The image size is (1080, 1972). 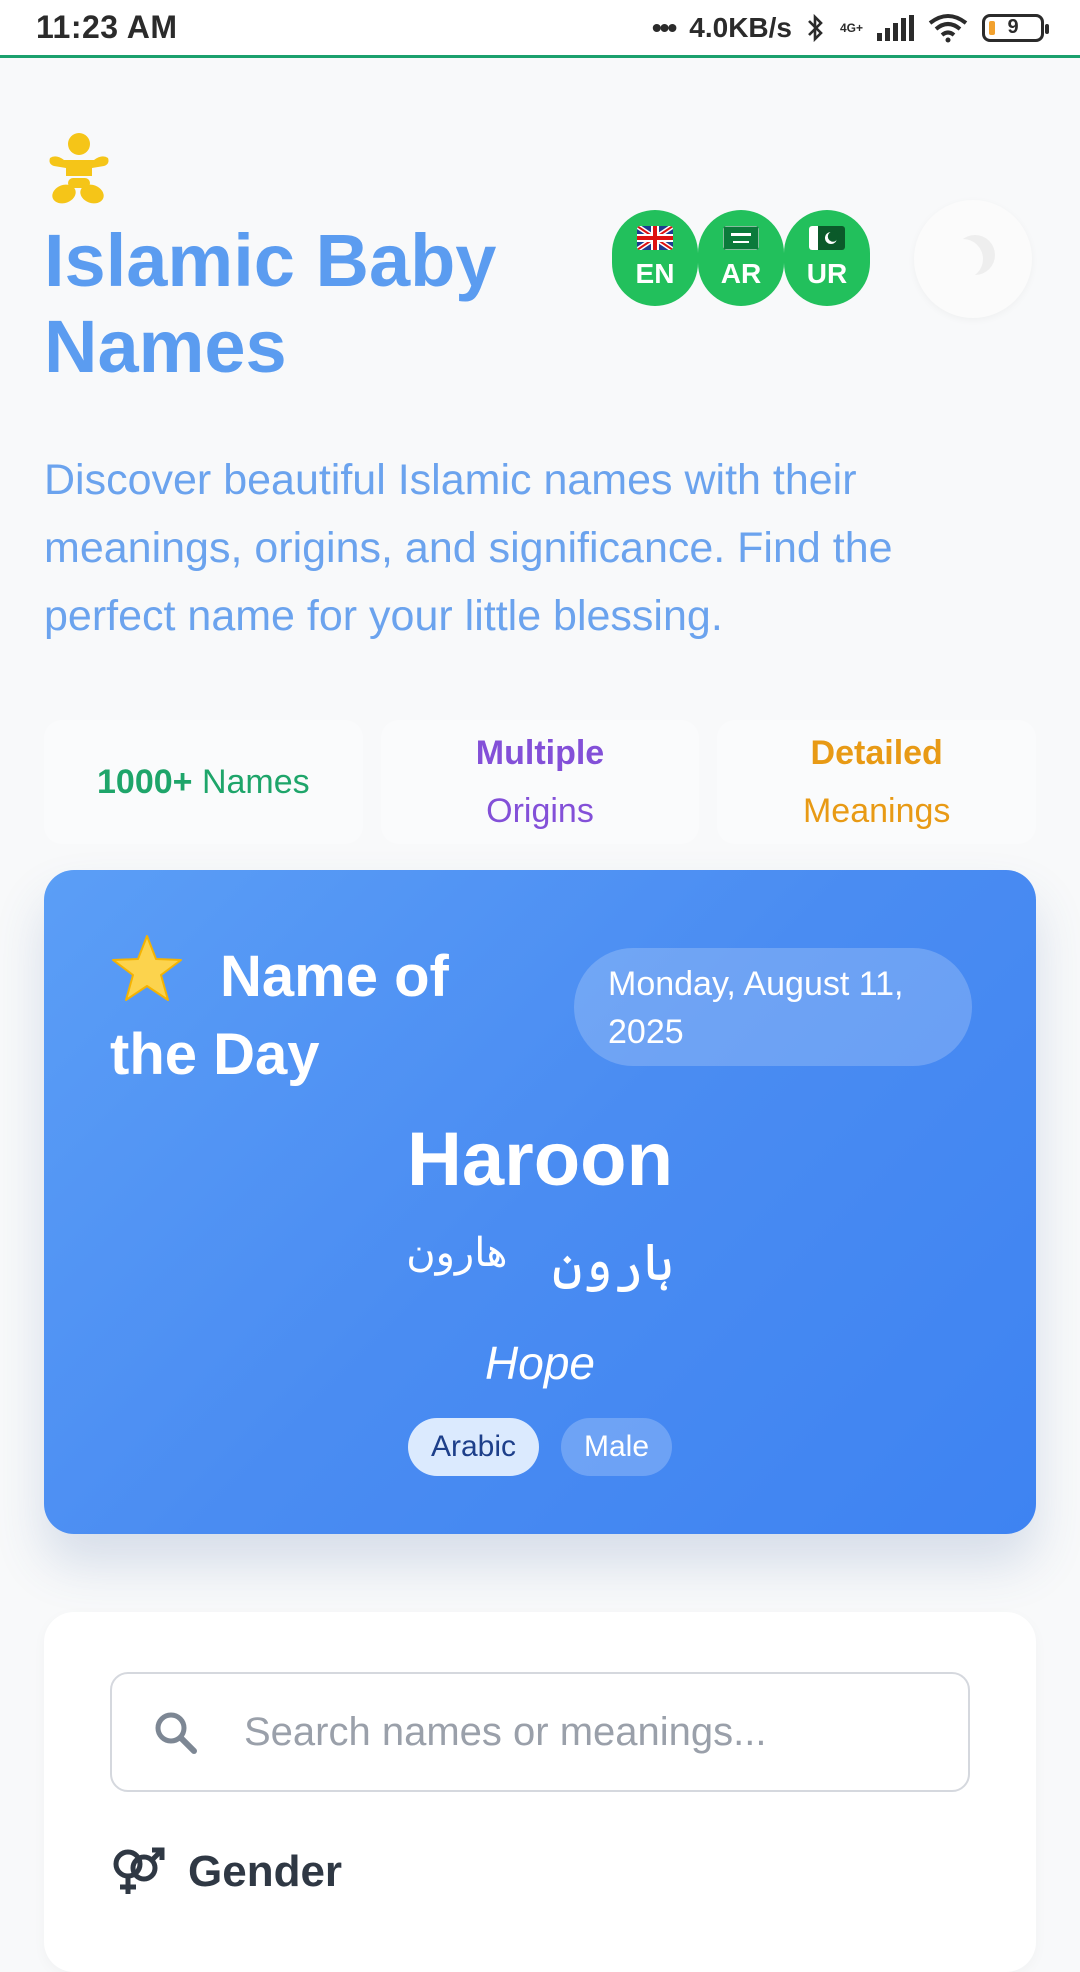 I want to click on origin-badge: Arabic, so click(x=473, y=1447).